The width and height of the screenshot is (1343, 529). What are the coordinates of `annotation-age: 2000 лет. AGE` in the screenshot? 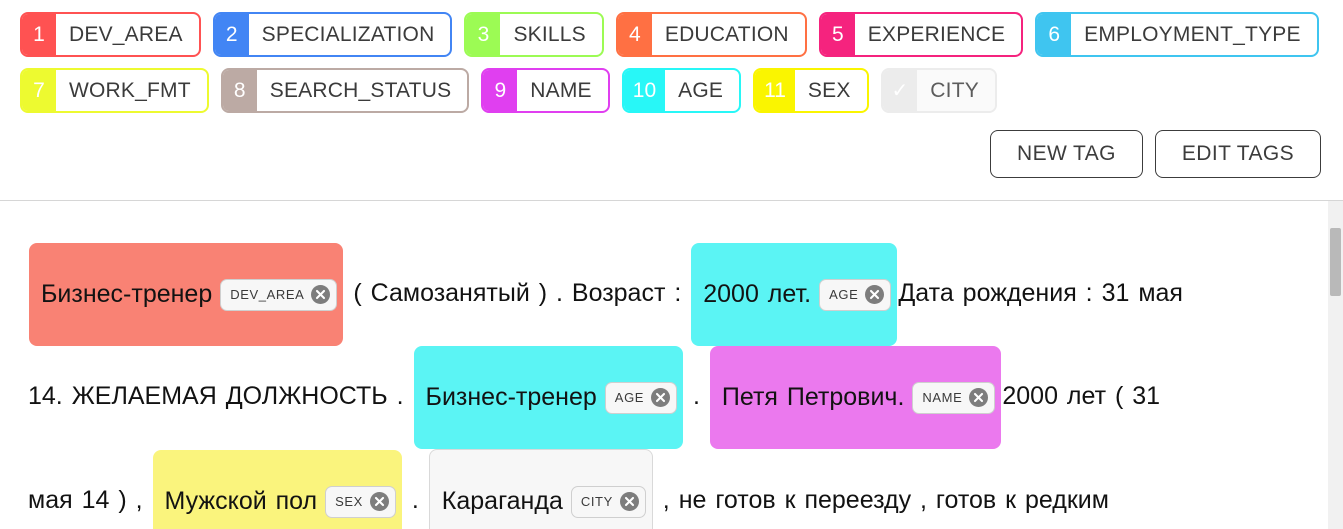 It's located at (794, 294).